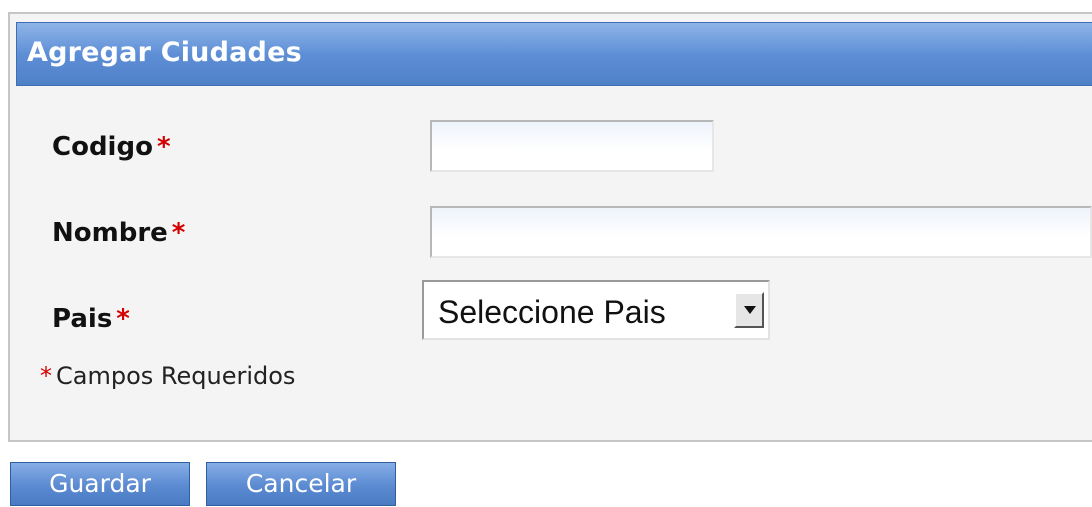  I want to click on required-fields-note: * Campos Requeridos, so click(167, 376).